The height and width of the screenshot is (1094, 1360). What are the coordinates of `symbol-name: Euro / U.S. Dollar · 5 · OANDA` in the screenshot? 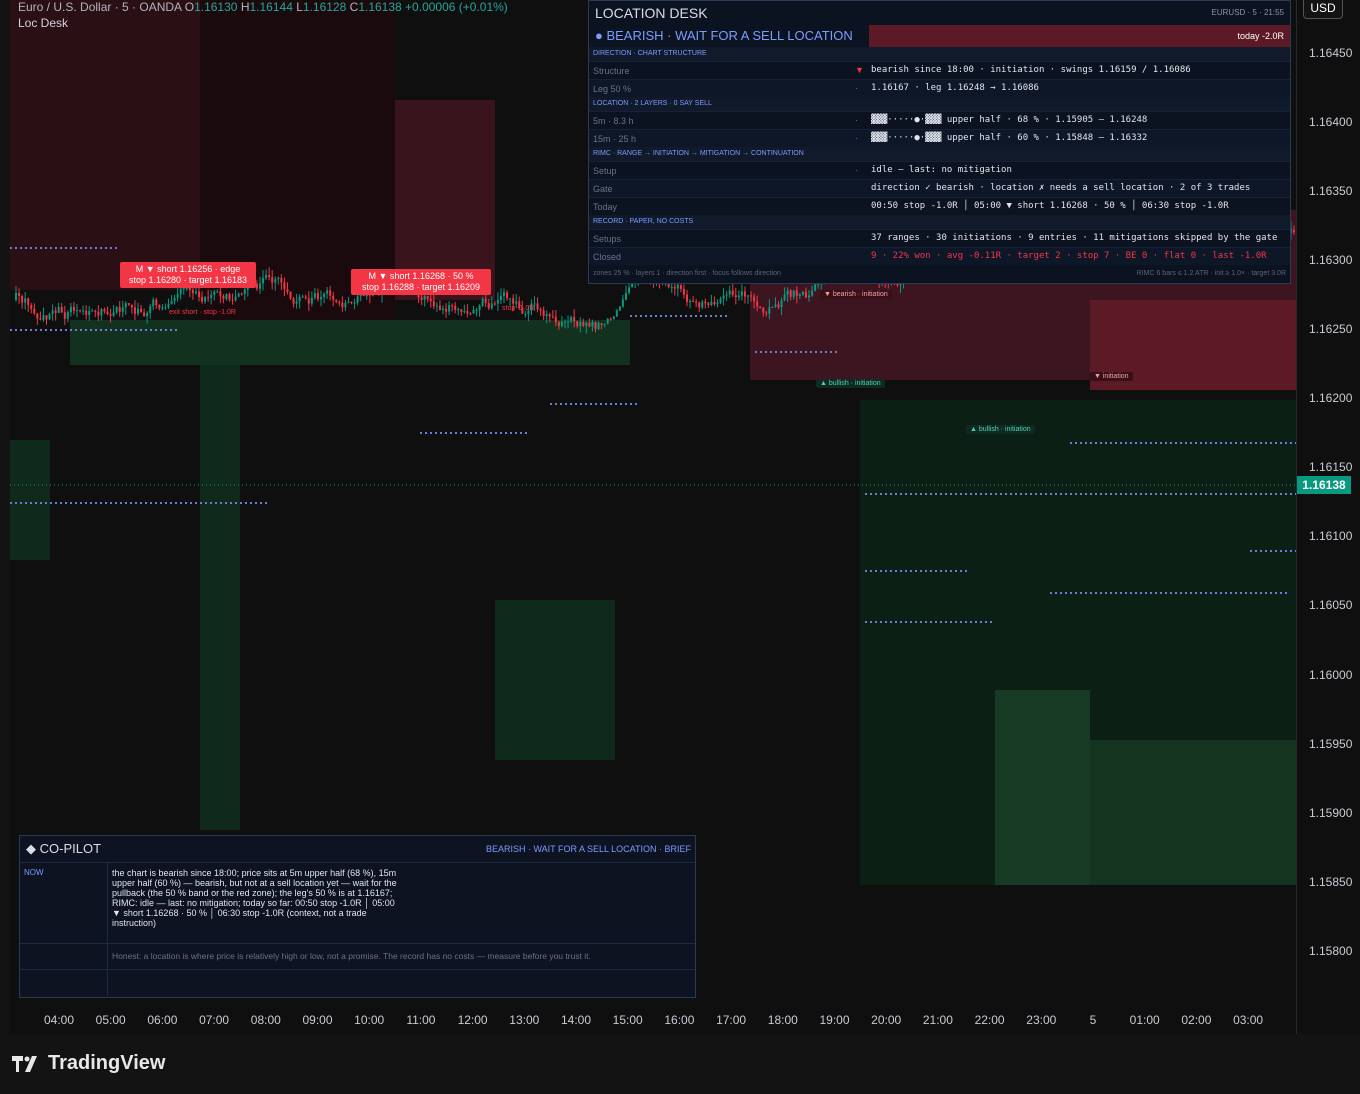 It's located at (99, 7).